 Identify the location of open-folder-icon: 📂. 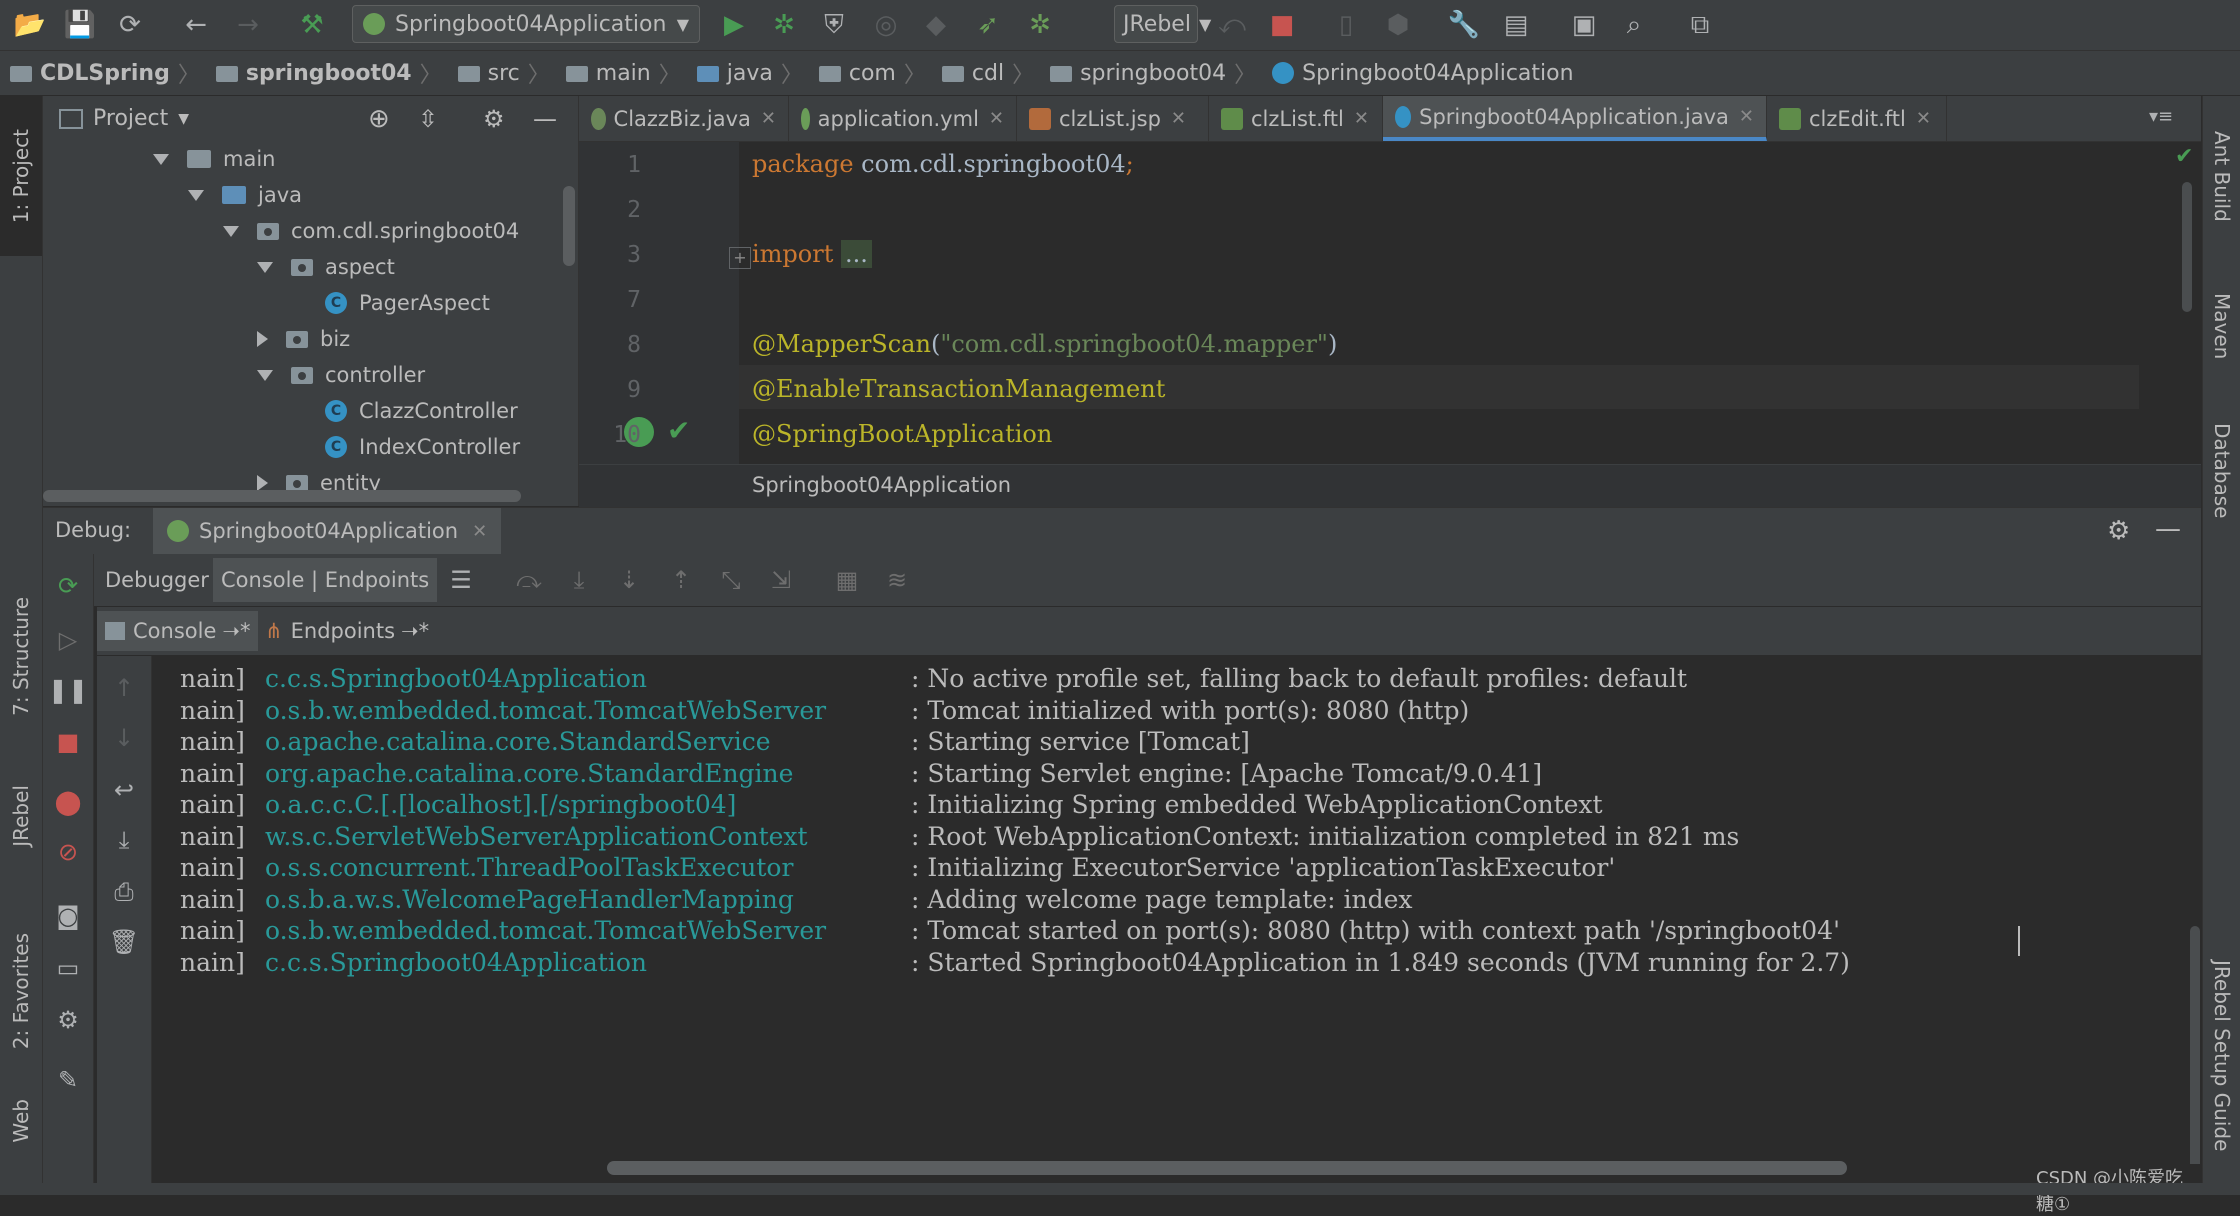
(30, 25).